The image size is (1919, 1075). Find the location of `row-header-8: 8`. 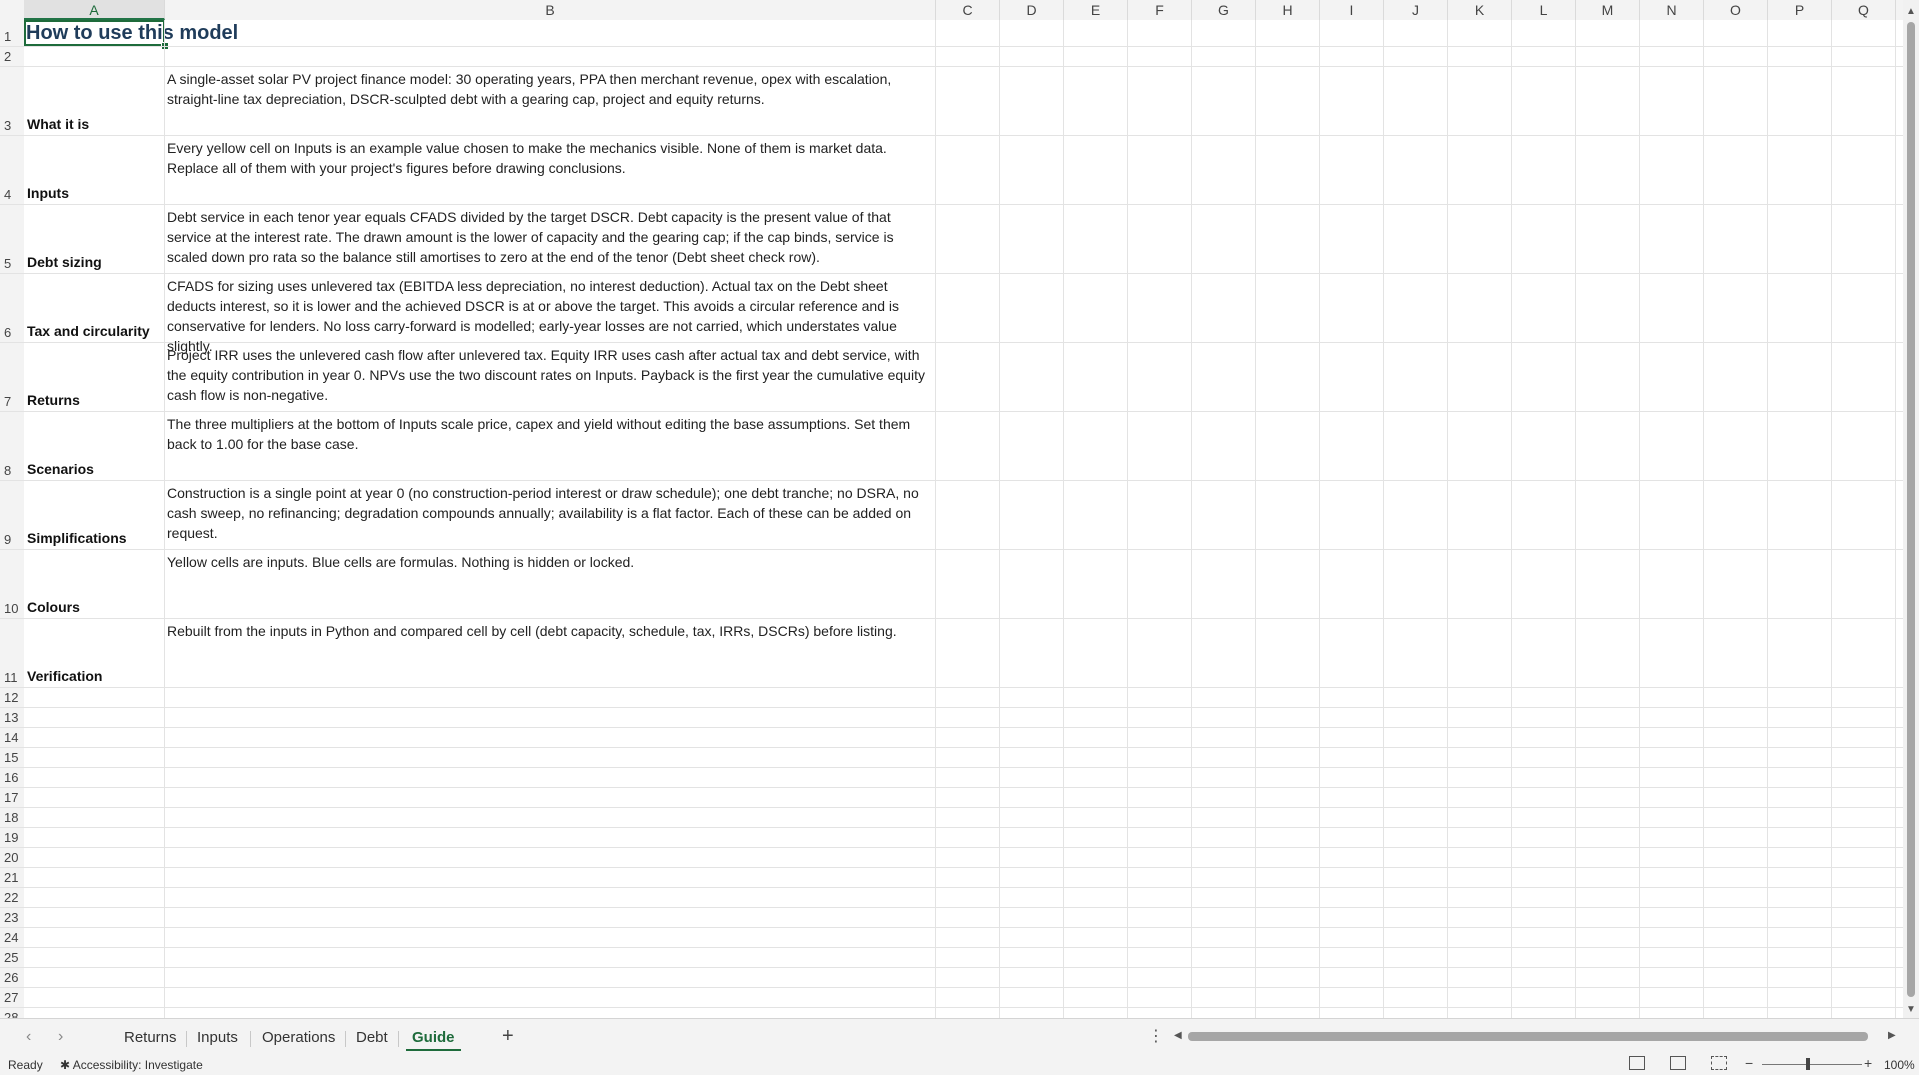

row-header-8: 8 is located at coordinates (12, 446).